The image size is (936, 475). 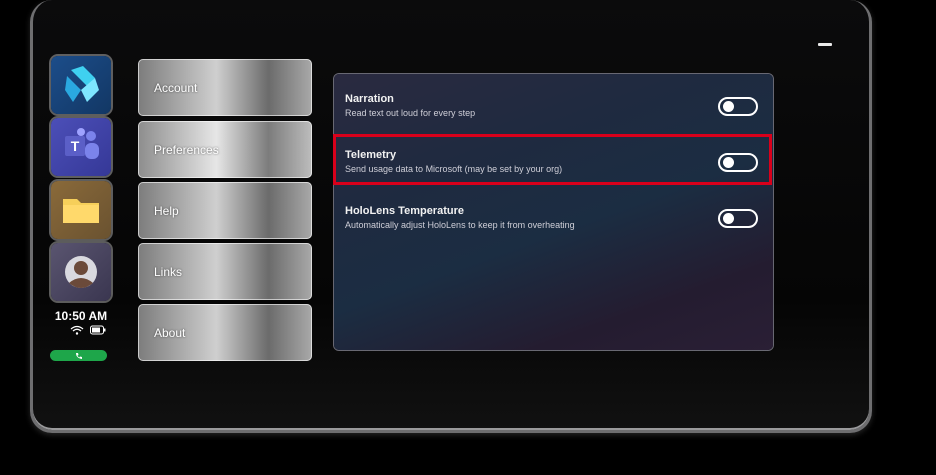 I want to click on clock-time: 10:50 AM, so click(x=81, y=316).